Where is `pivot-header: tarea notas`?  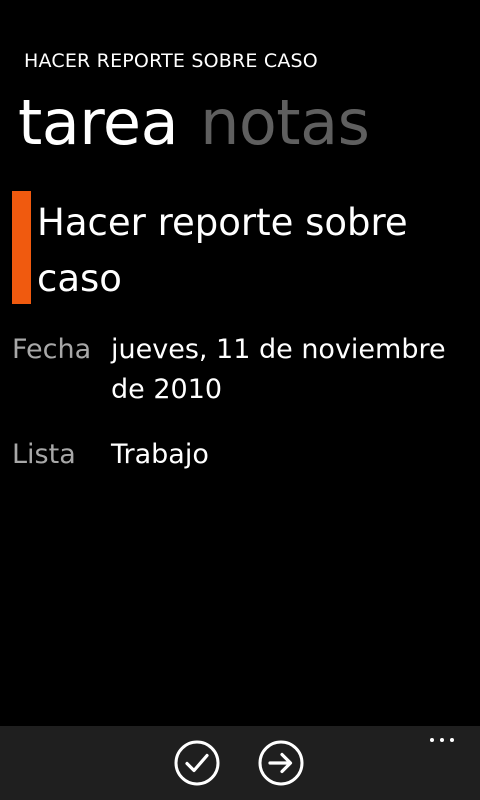
pivot-header: tarea notas is located at coordinates (204, 123).